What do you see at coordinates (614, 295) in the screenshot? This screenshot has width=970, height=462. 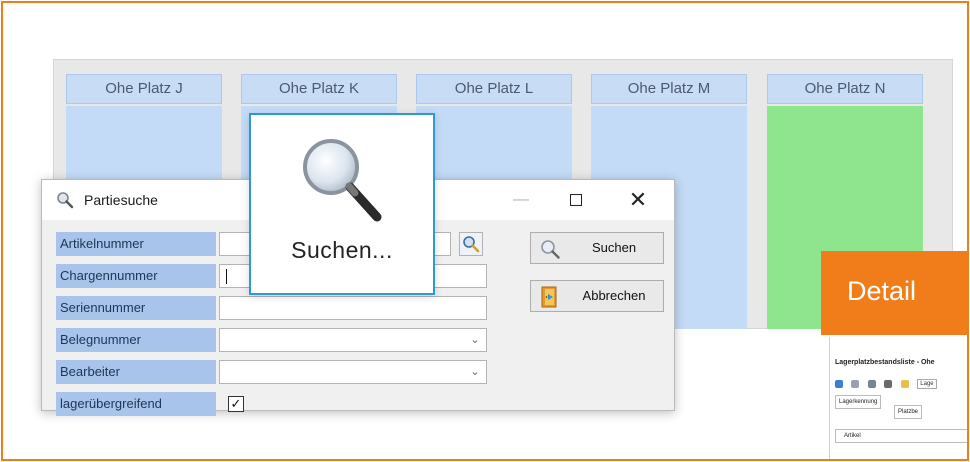 I see `cancel-button-label: Abbrechen` at bounding box center [614, 295].